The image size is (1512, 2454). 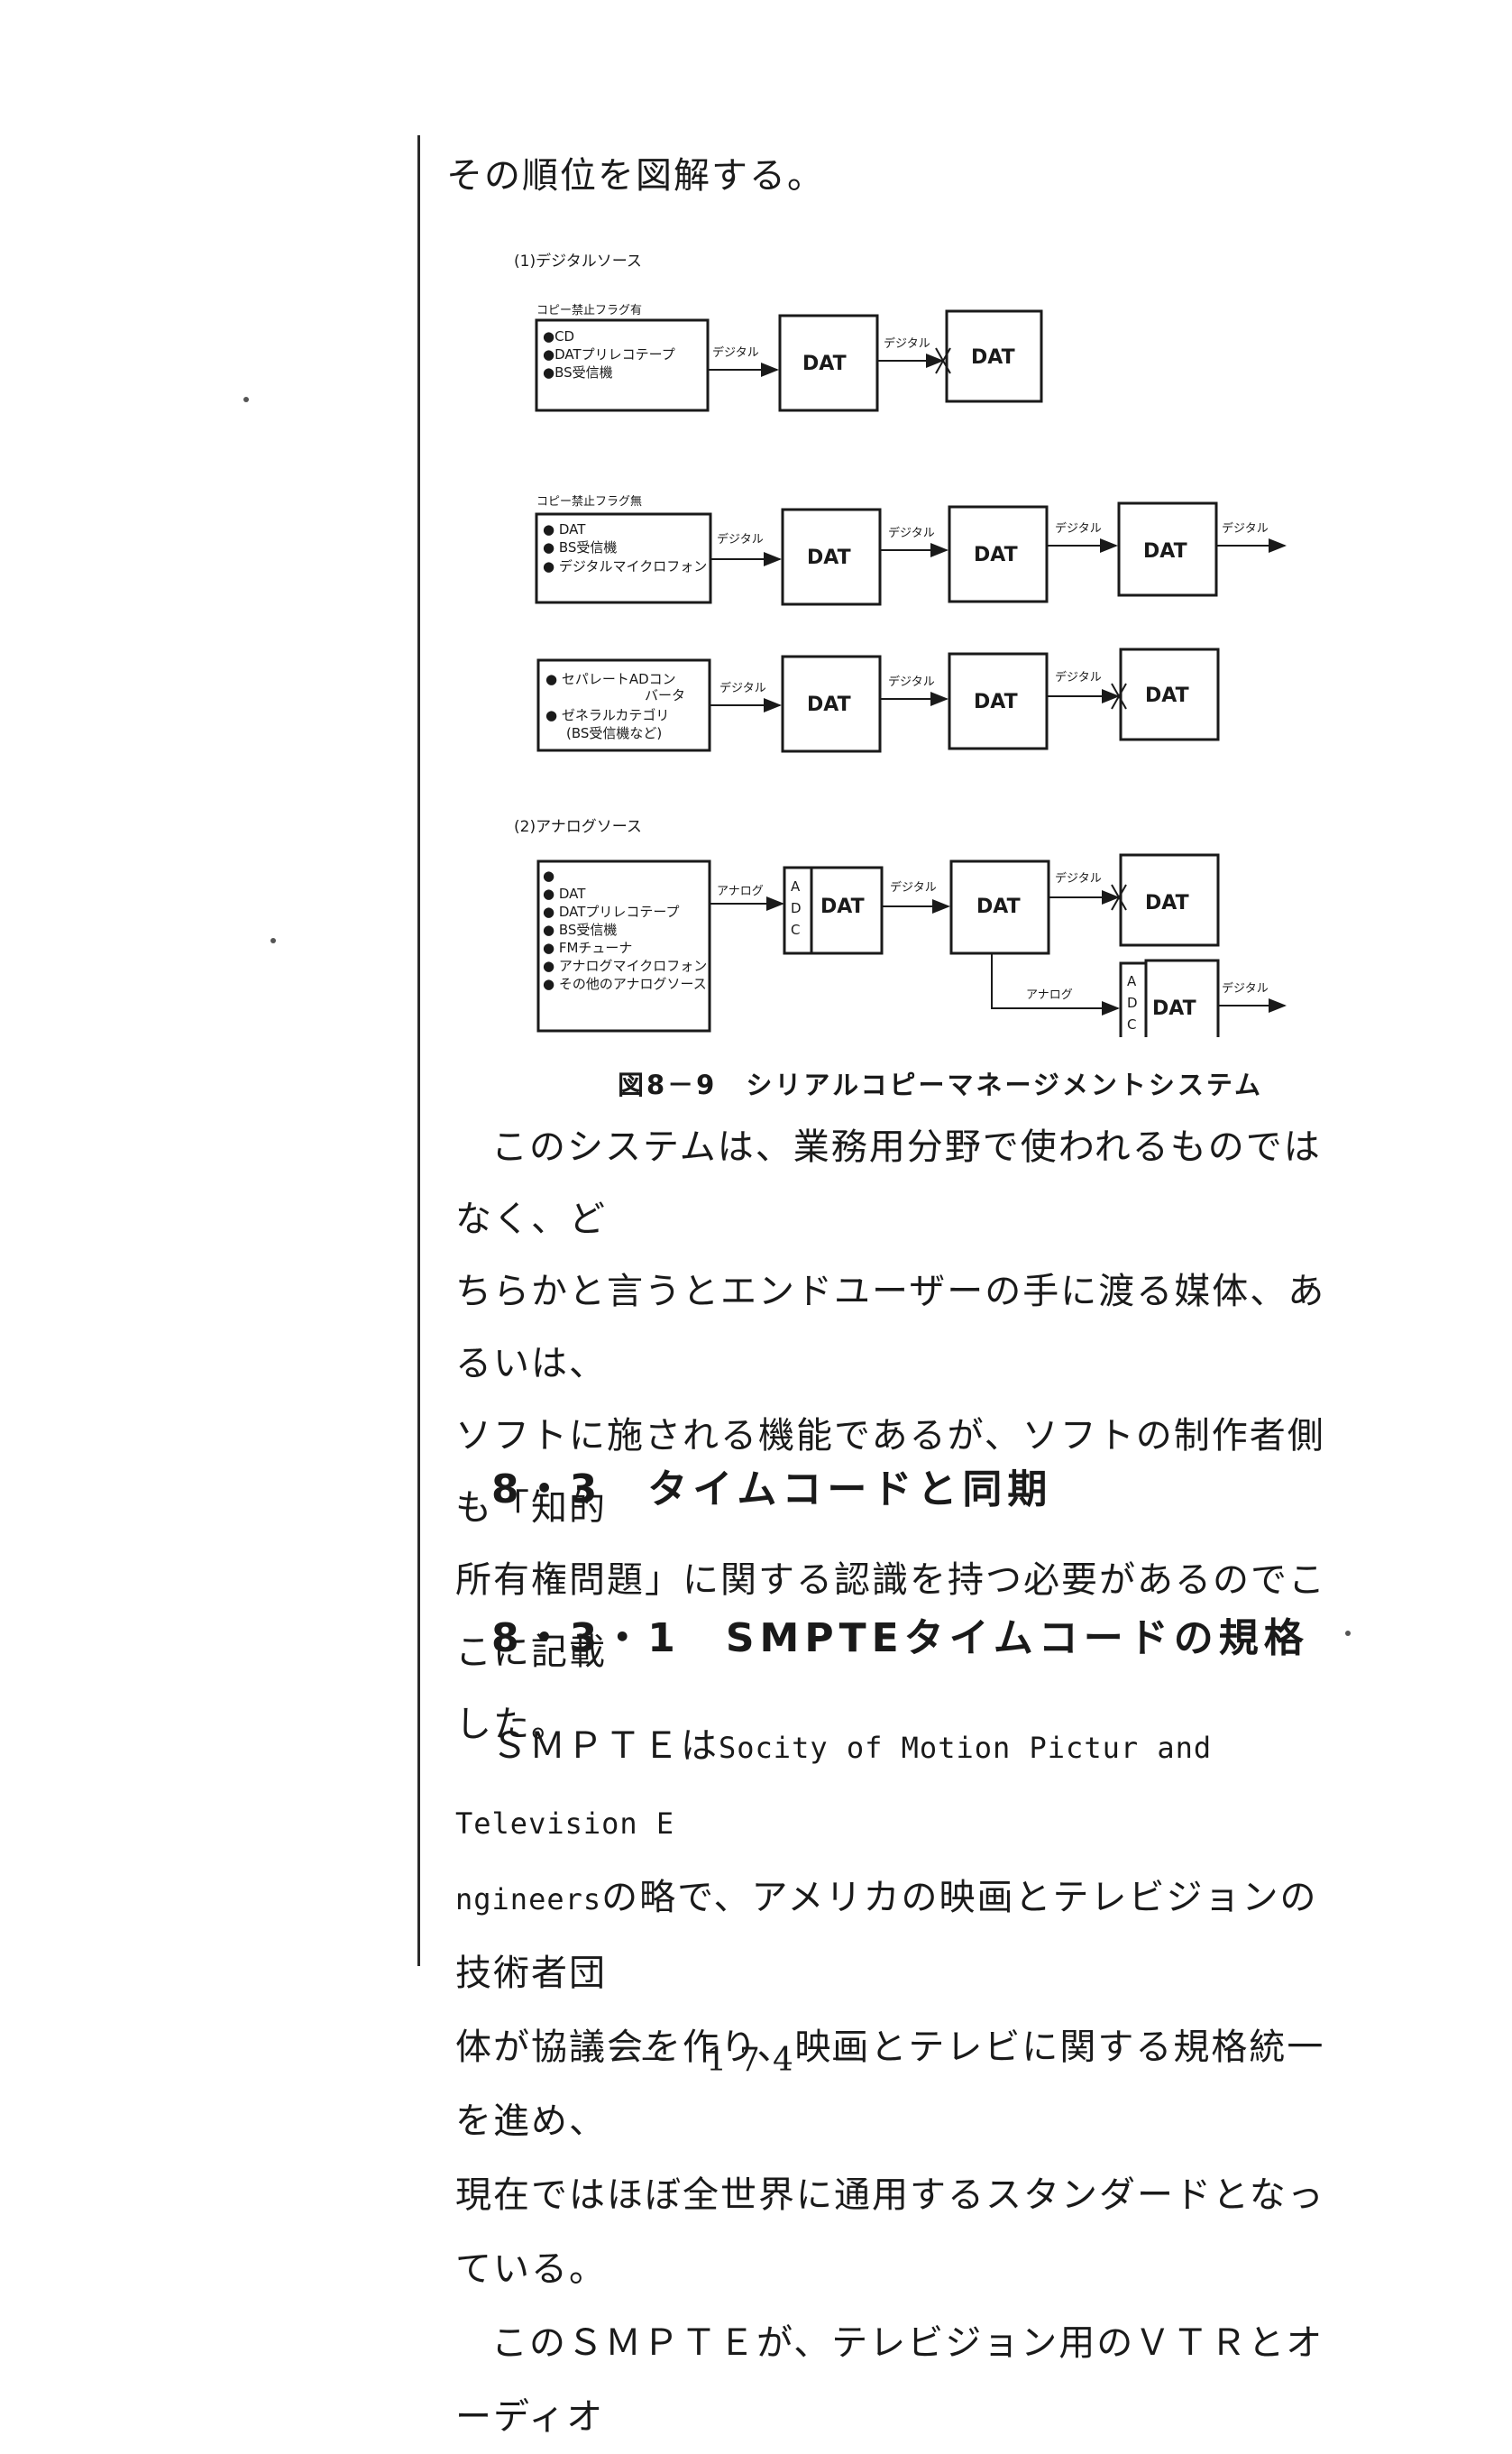 I want to click on source-item: ● アナログマイクロフォン, so click(x=625, y=966).